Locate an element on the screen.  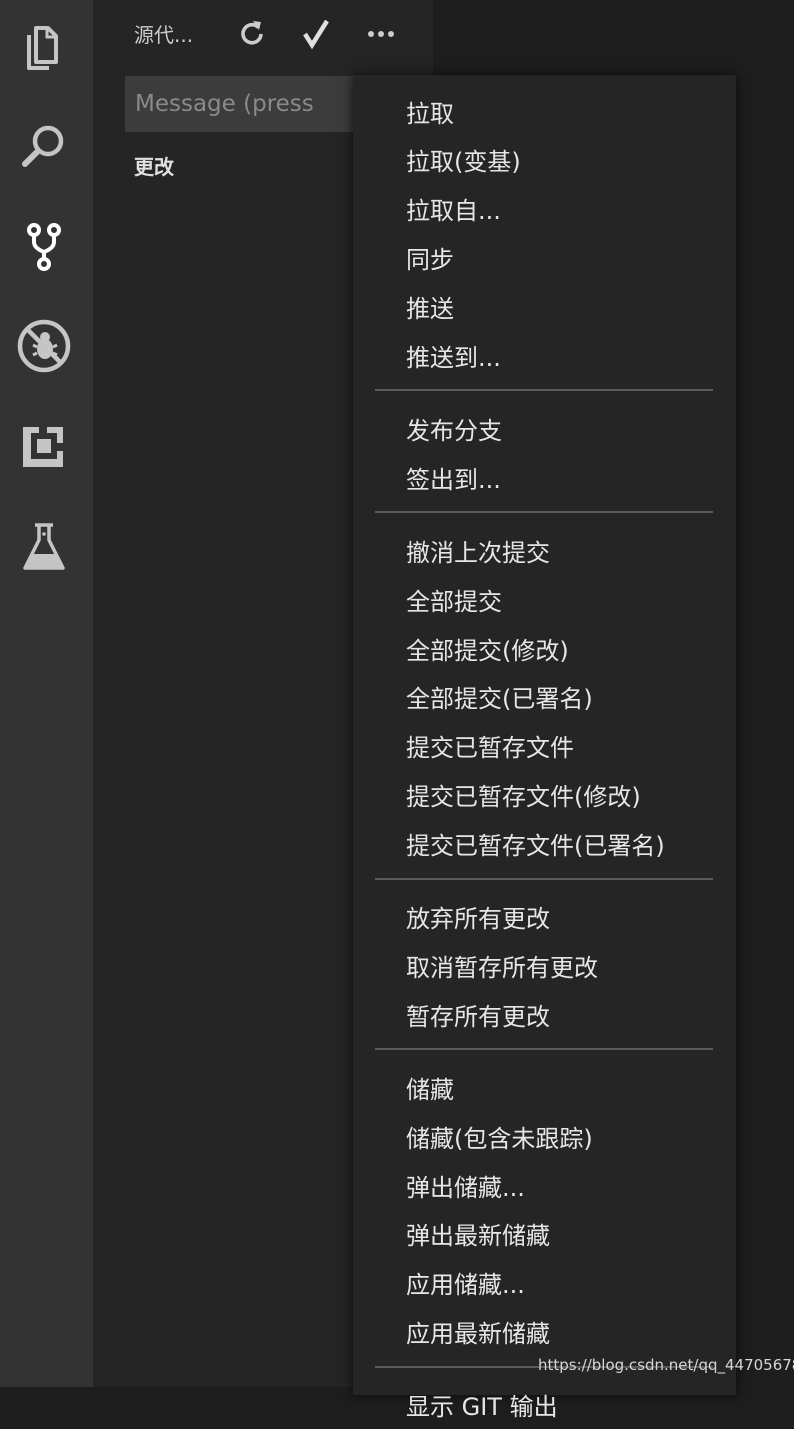
test-flask-icon is located at coordinates (44, 546).